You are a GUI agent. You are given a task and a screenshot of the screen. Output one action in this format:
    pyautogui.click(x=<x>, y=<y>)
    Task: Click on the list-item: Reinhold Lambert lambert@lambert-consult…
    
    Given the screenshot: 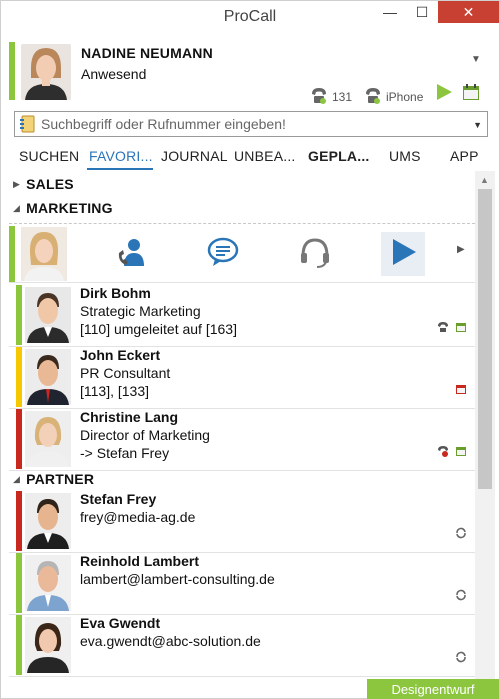 What is the action you would take?
    pyautogui.click(x=242, y=584)
    